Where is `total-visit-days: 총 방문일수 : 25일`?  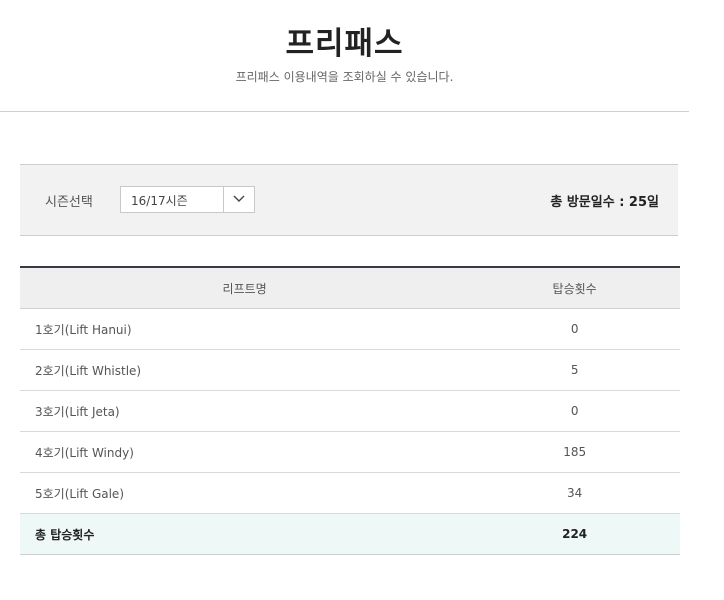
total-visit-days: 총 방문일수 : 25일 is located at coordinates (604, 202).